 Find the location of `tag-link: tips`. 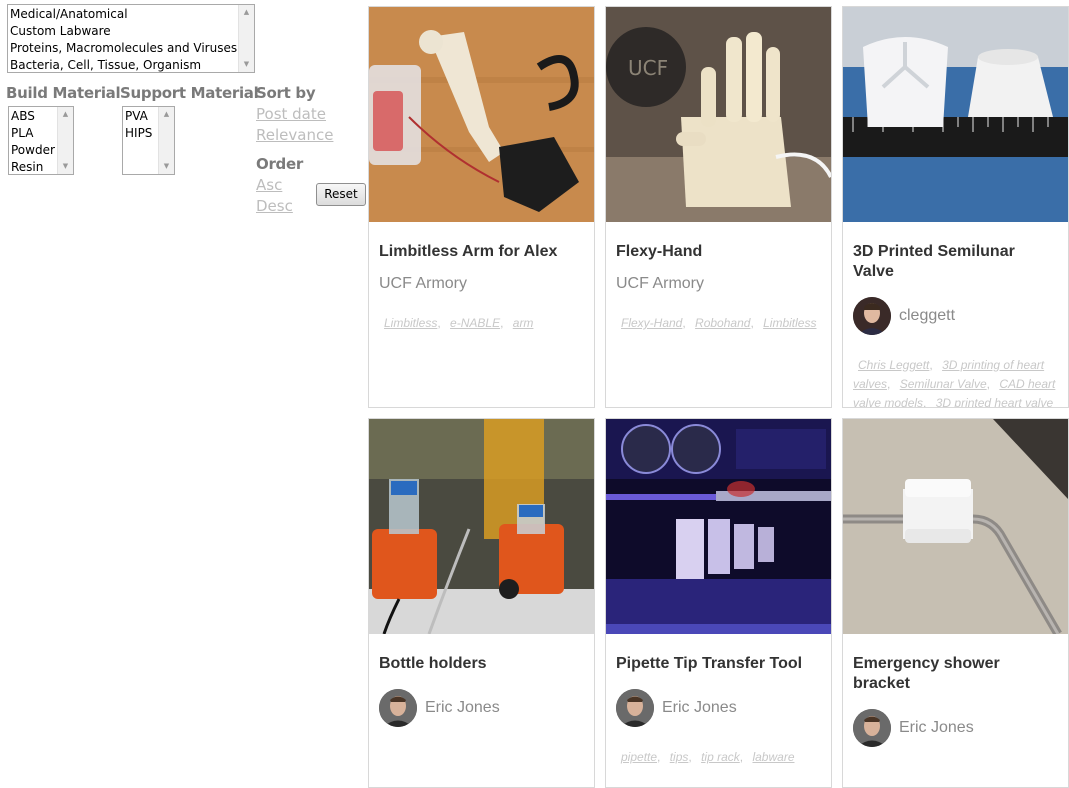

tag-link: tips is located at coordinates (679, 757).